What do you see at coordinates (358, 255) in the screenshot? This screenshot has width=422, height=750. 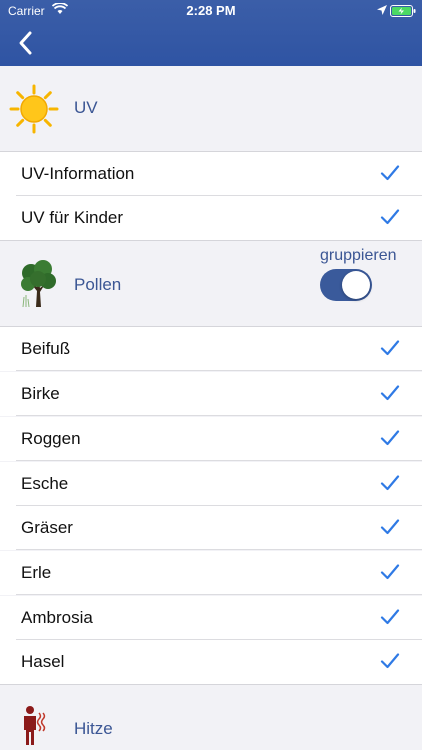 I see `group-toggle-label: gruppieren` at bounding box center [358, 255].